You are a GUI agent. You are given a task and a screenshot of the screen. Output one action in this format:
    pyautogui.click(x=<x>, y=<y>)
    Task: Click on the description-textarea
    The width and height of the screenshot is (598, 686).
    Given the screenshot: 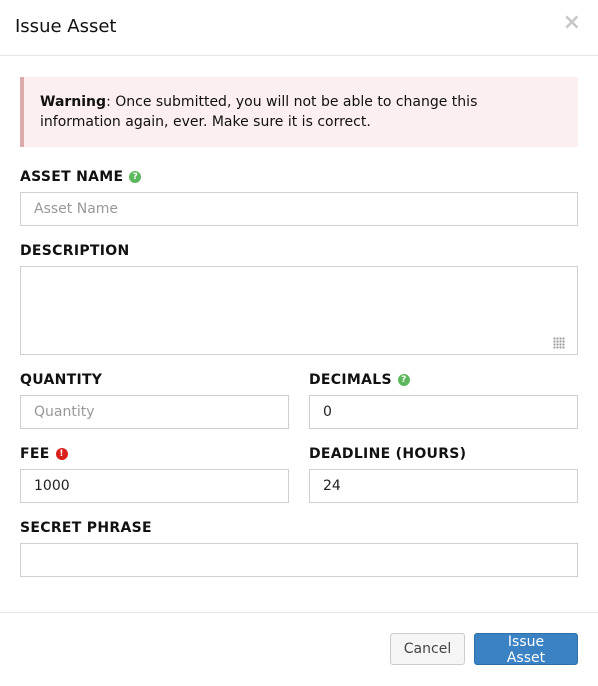 What is the action you would take?
    pyautogui.click(x=299, y=310)
    